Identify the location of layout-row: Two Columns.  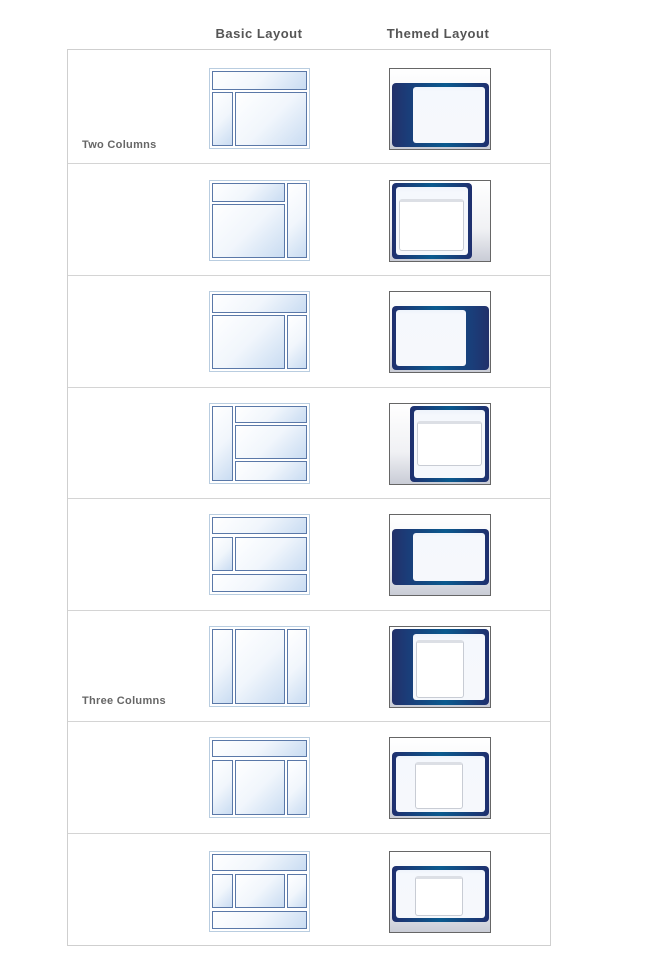
(309, 107).